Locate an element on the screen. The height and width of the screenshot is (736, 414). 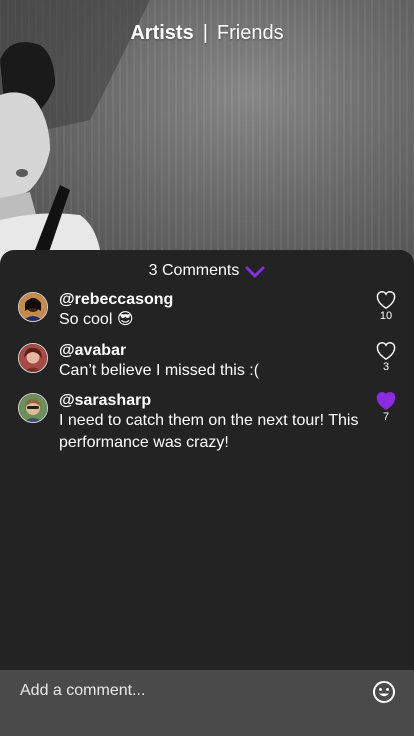
comment-username: @avabar is located at coordinates (209, 350).